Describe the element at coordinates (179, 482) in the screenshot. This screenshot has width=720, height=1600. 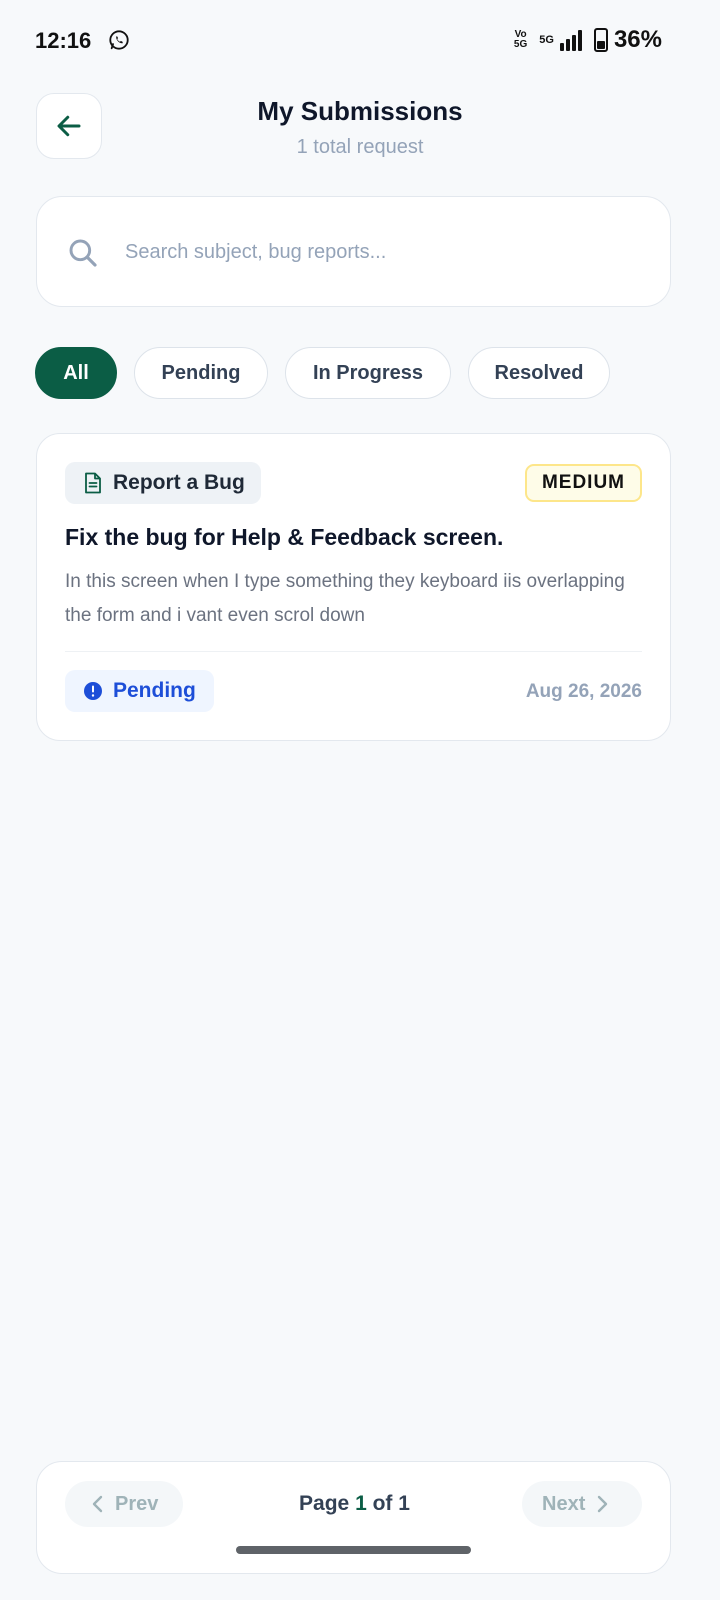
I see `category-label: Report a Bug` at that location.